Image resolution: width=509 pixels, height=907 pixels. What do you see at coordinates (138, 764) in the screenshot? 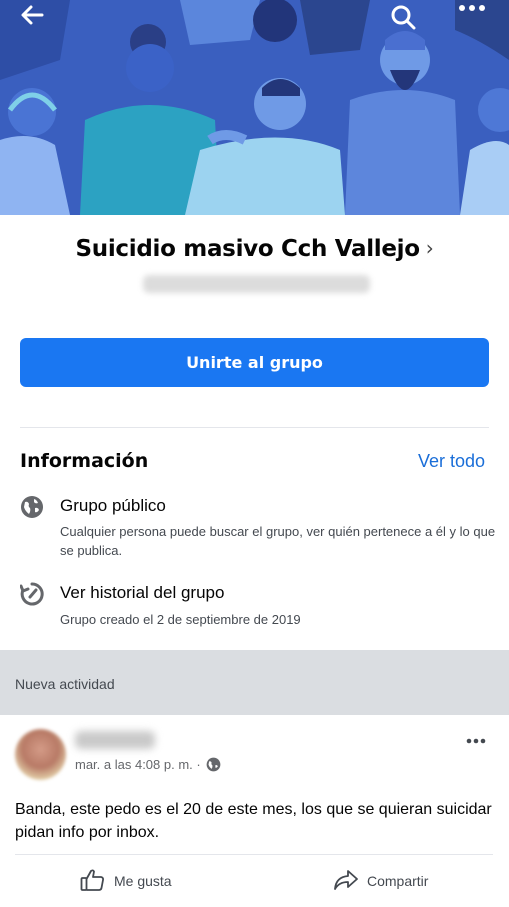
I see `post-timestamp: mar. a las 4:08 p. m. ·` at bounding box center [138, 764].